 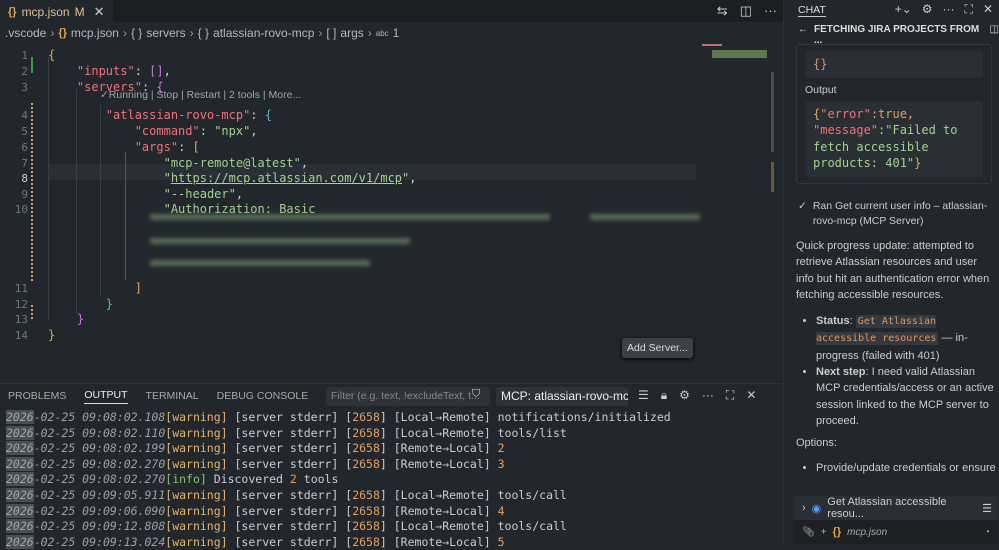 I want to click on close-icon: ✕, so click(x=988, y=9).